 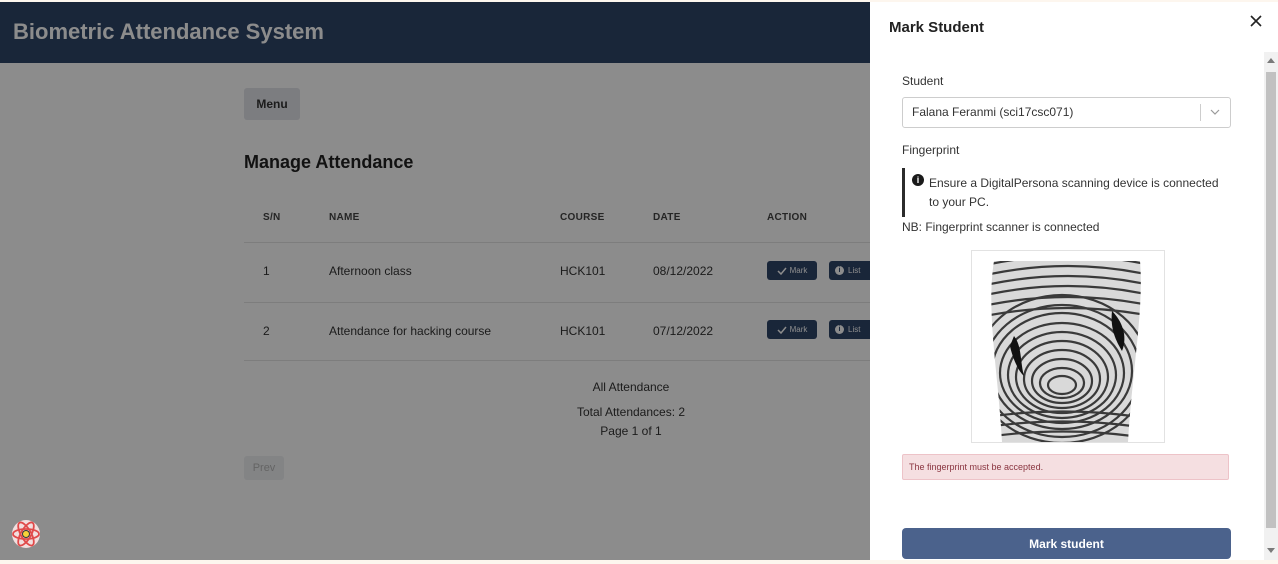 I want to click on student-select-value: Falana Feranmi (sci17csc071), so click(x=993, y=112).